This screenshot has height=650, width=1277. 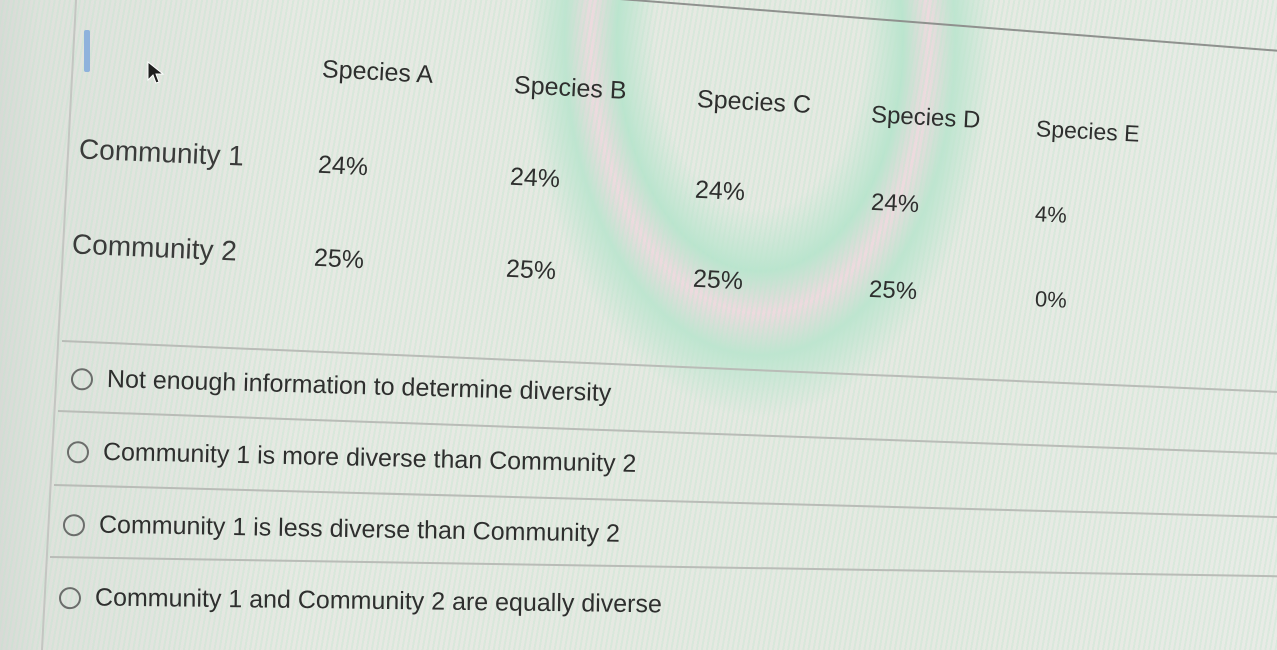 What do you see at coordinates (1088, 131) in the screenshot?
I see `column-header-species-e: Species E` at bounding box center [1088, 131].